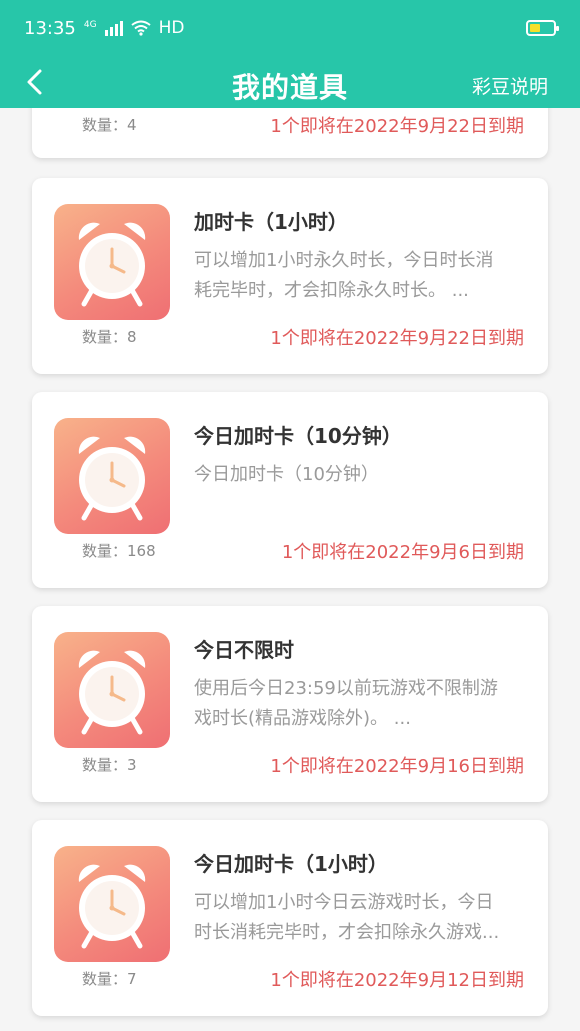 This screenshot has height=1031, width=580. I want to click on nav-bar: 我的道具 彩豆说明, so click(290, 82).